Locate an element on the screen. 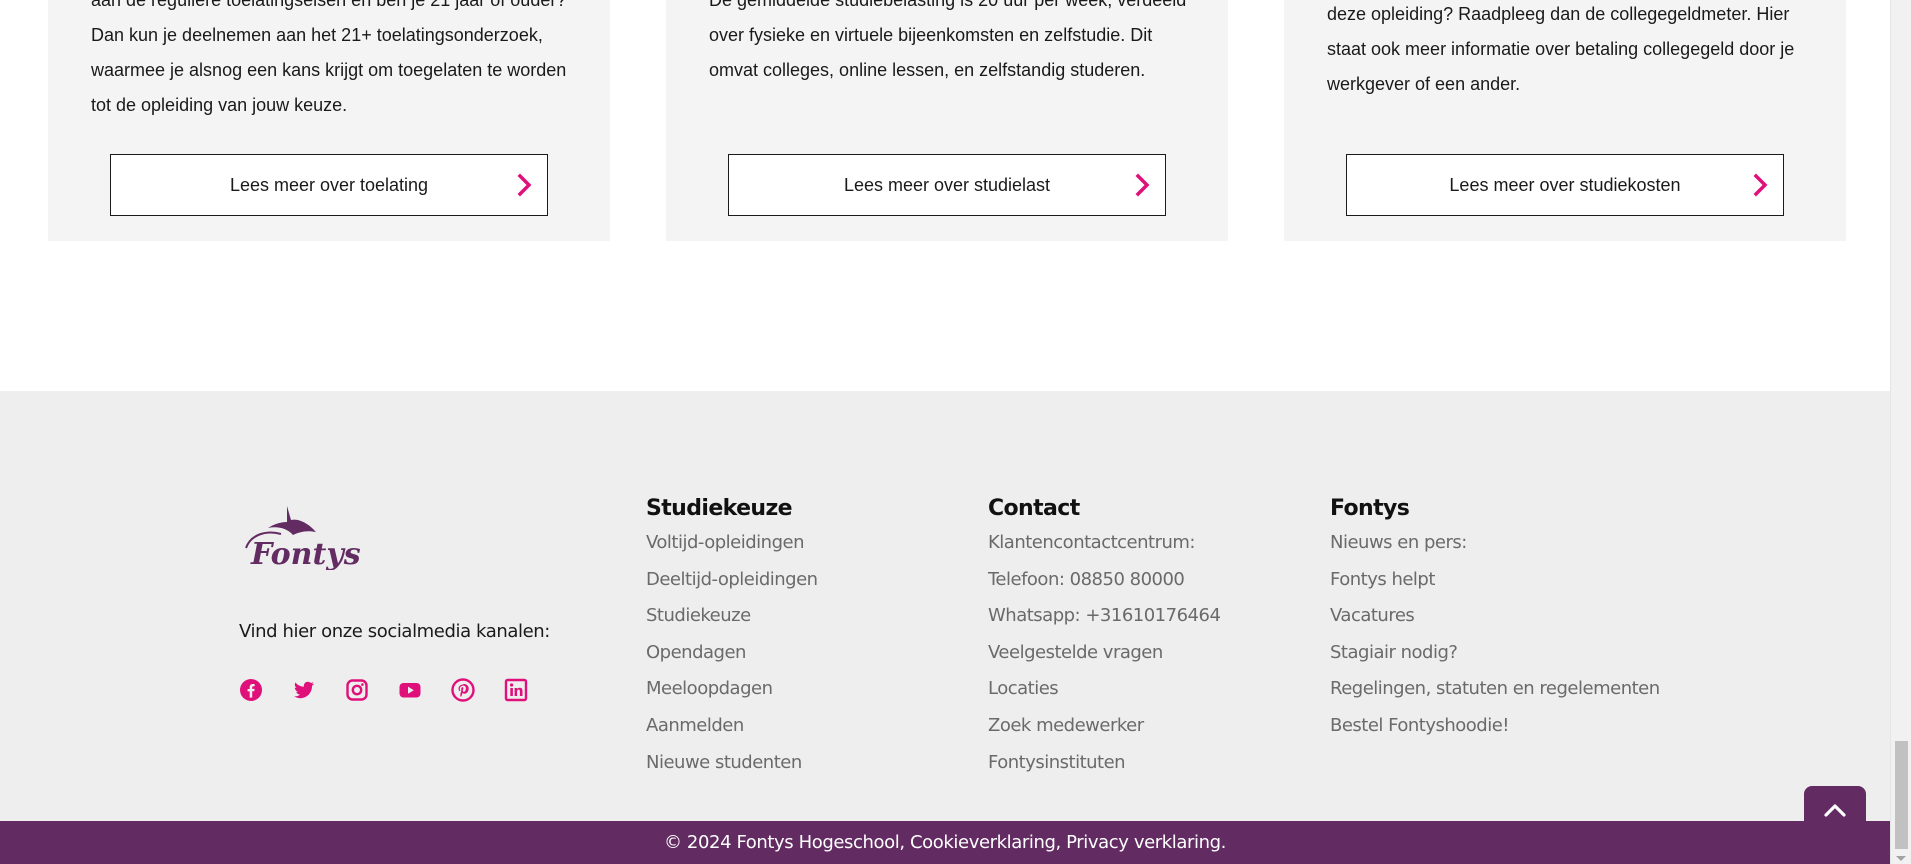 The height and width of the screenshot is (864, 1911). footer-link: Bestel Fontyshoodie! is located at coordinates (1495, 726).